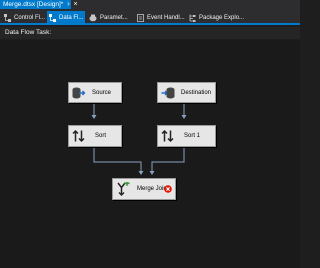 The height and width of the screenshot is (268, 320). What do you see at coordinates (192, 18) in the screenshot?
I see `package-explorer-icon` at bounding box center [192, 18].